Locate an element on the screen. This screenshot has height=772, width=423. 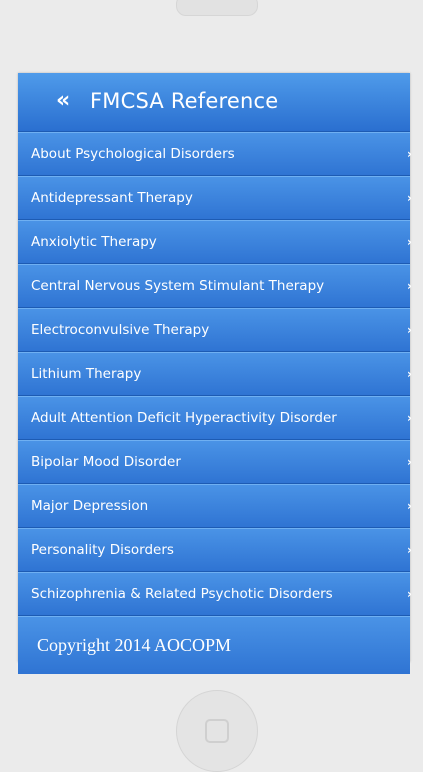
menu-item-personality-disorders: Personality Disorders › is located at coordinates (215, 550).